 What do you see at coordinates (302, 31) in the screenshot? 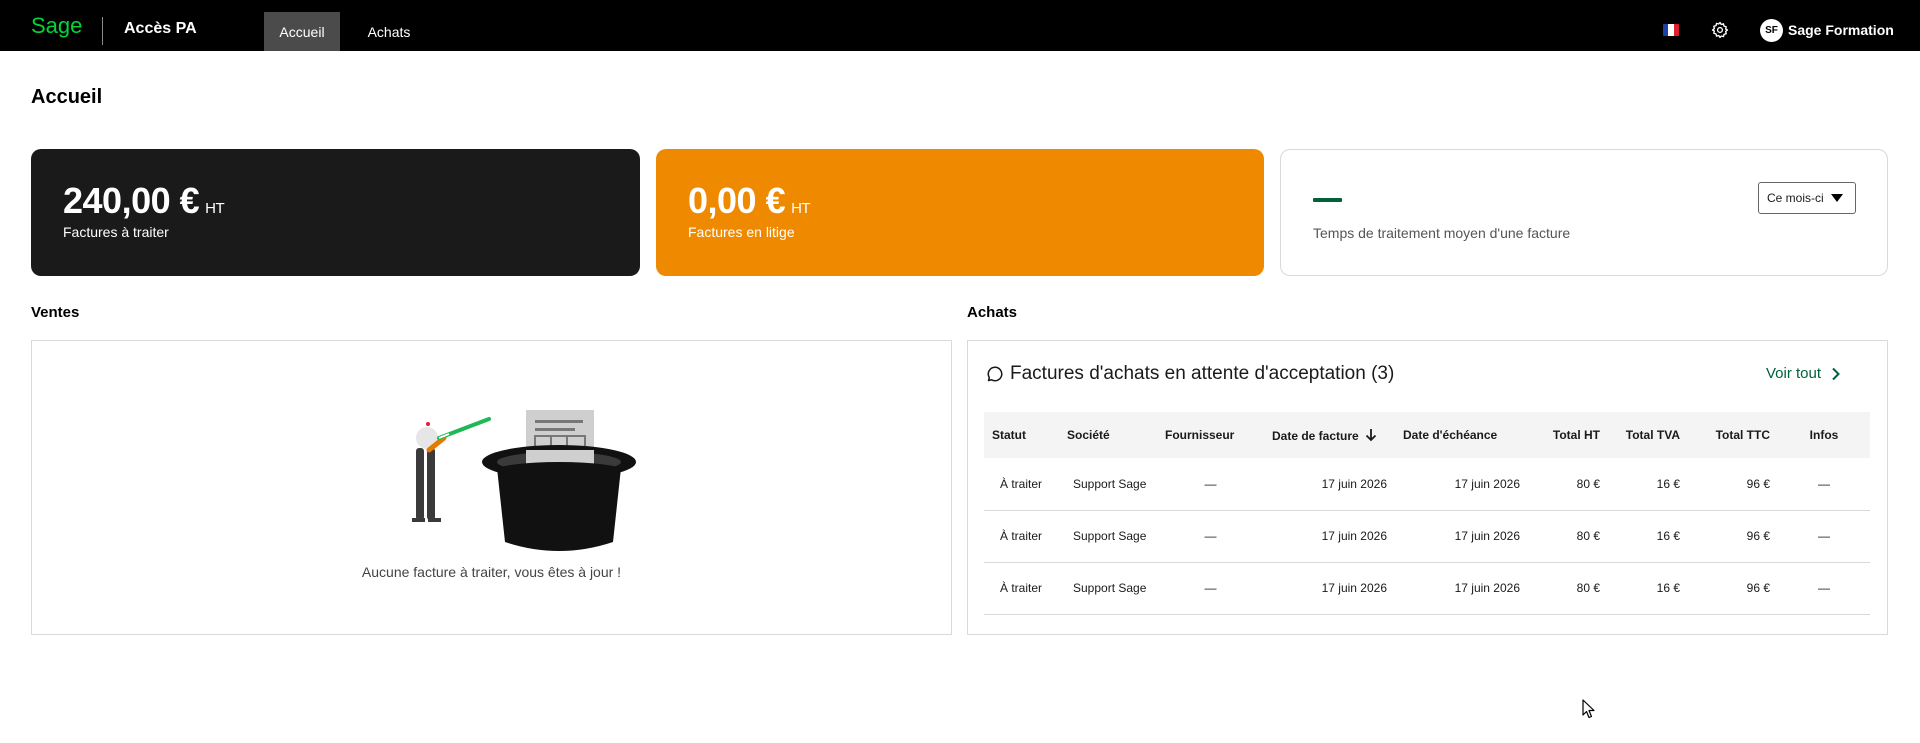
I see `tab-accueil: Accueil` at bounding box center [302, 31].